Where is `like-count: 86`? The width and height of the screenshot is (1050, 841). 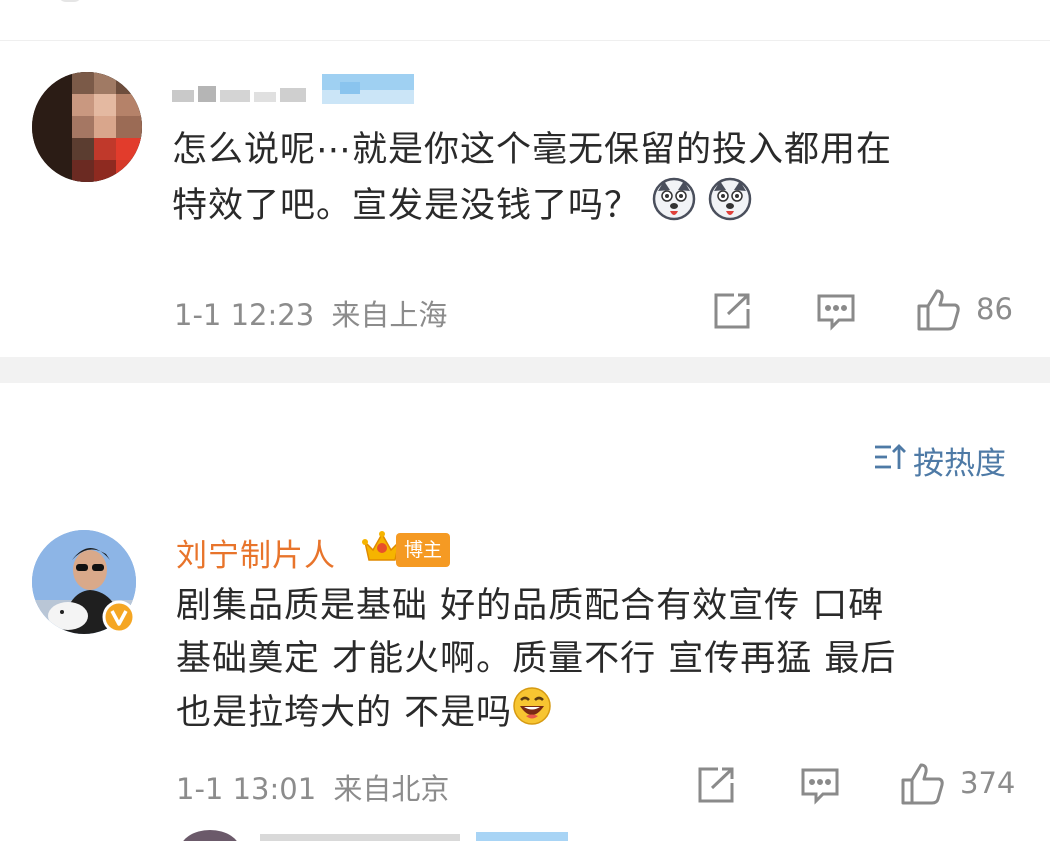
like-count: 86 is located at coordinates (994, 309).